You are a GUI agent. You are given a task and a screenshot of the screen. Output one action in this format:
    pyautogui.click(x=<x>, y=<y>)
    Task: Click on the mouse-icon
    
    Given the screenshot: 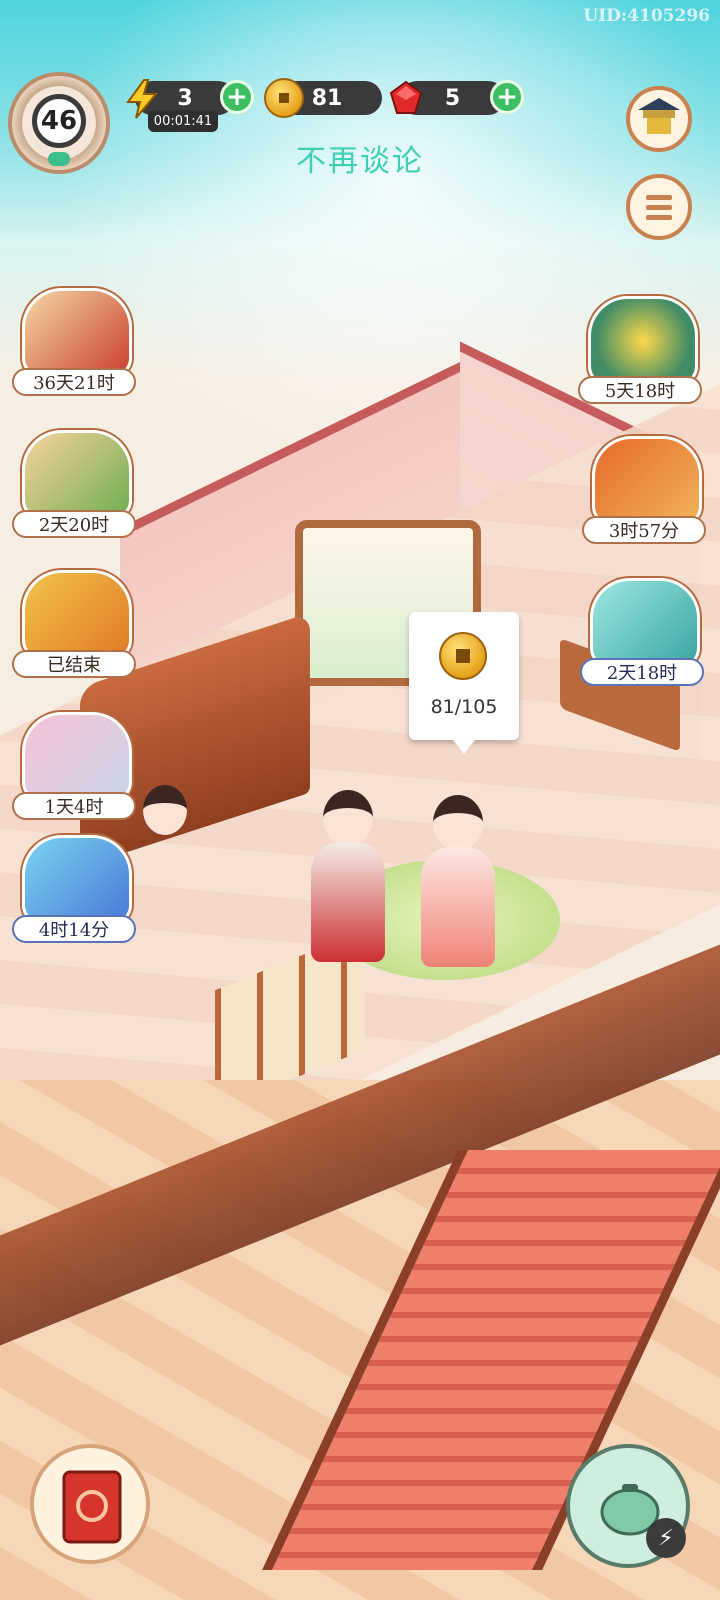 What is the action you would take?
    pyautogui.click(x=77, y=757)
    